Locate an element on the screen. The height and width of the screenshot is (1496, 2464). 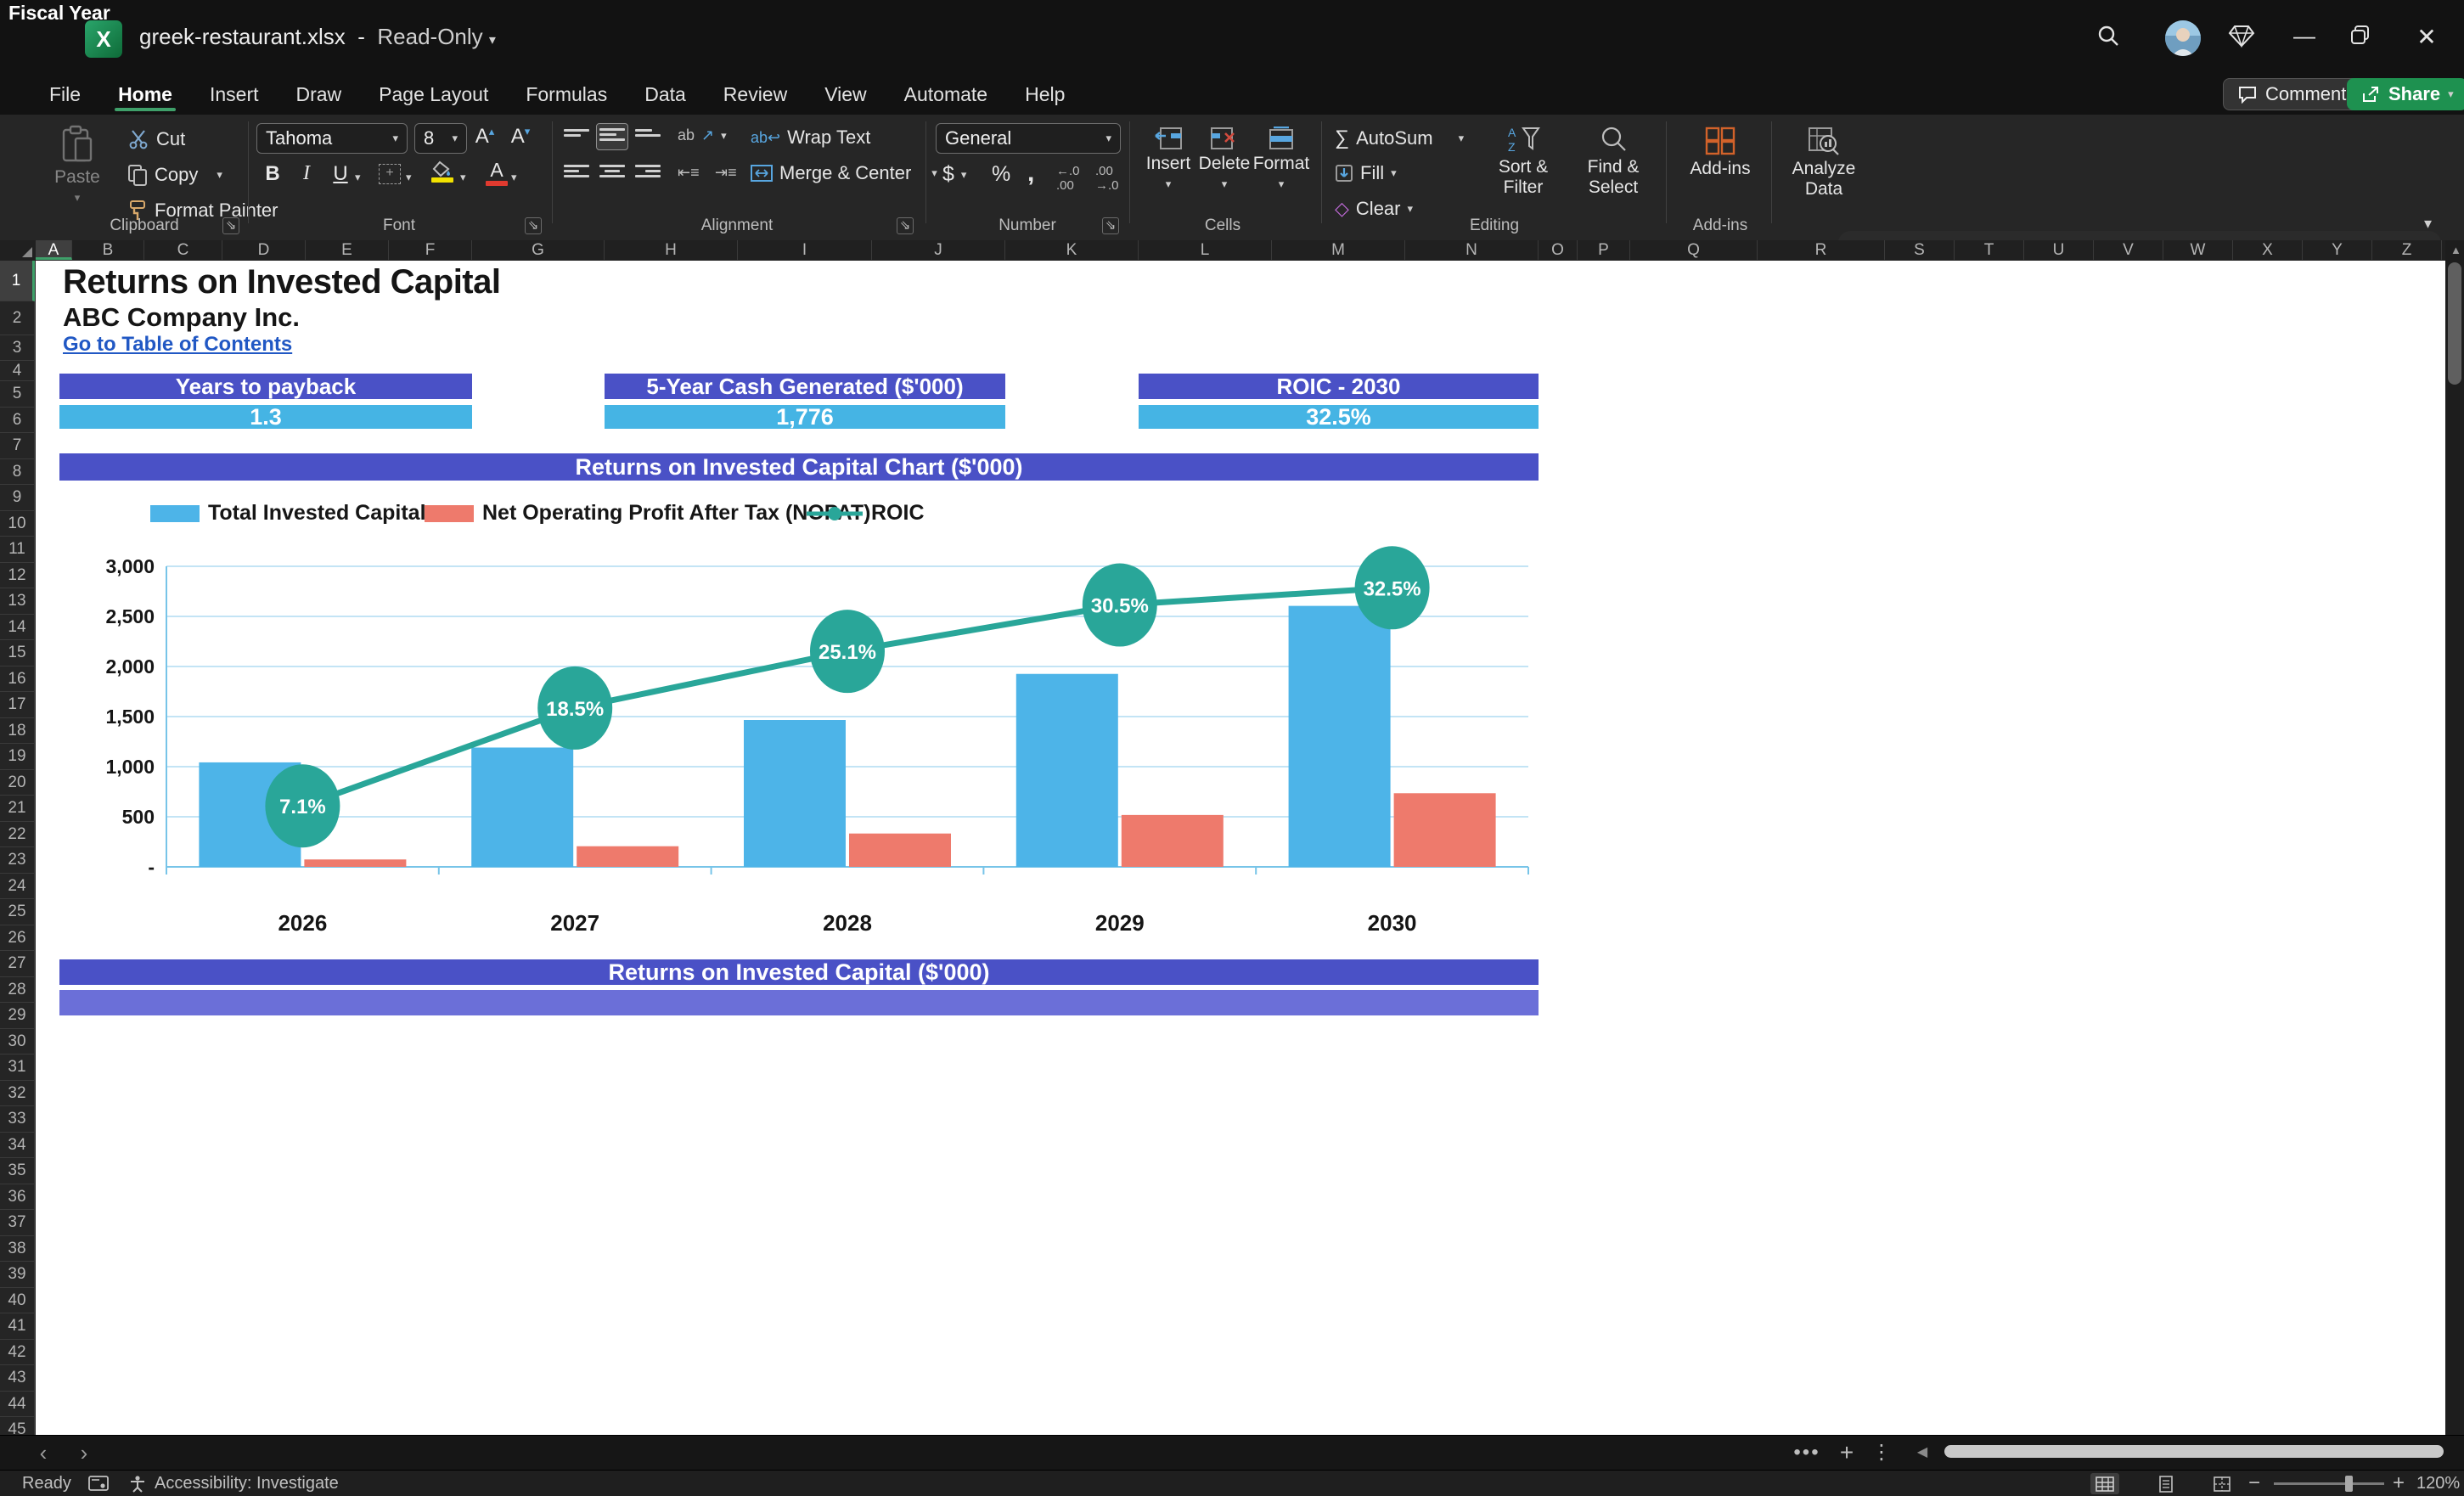
legend-item-1: Net Operating Profit After Tax (NOPAT) is located at coordinates (647, 513).